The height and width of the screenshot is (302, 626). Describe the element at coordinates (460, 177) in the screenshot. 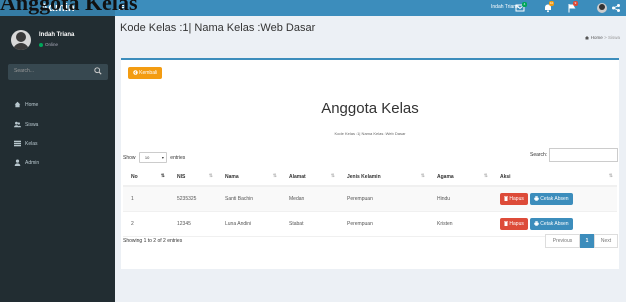

I see `column-header-agama: Agama ⇅` at that location.